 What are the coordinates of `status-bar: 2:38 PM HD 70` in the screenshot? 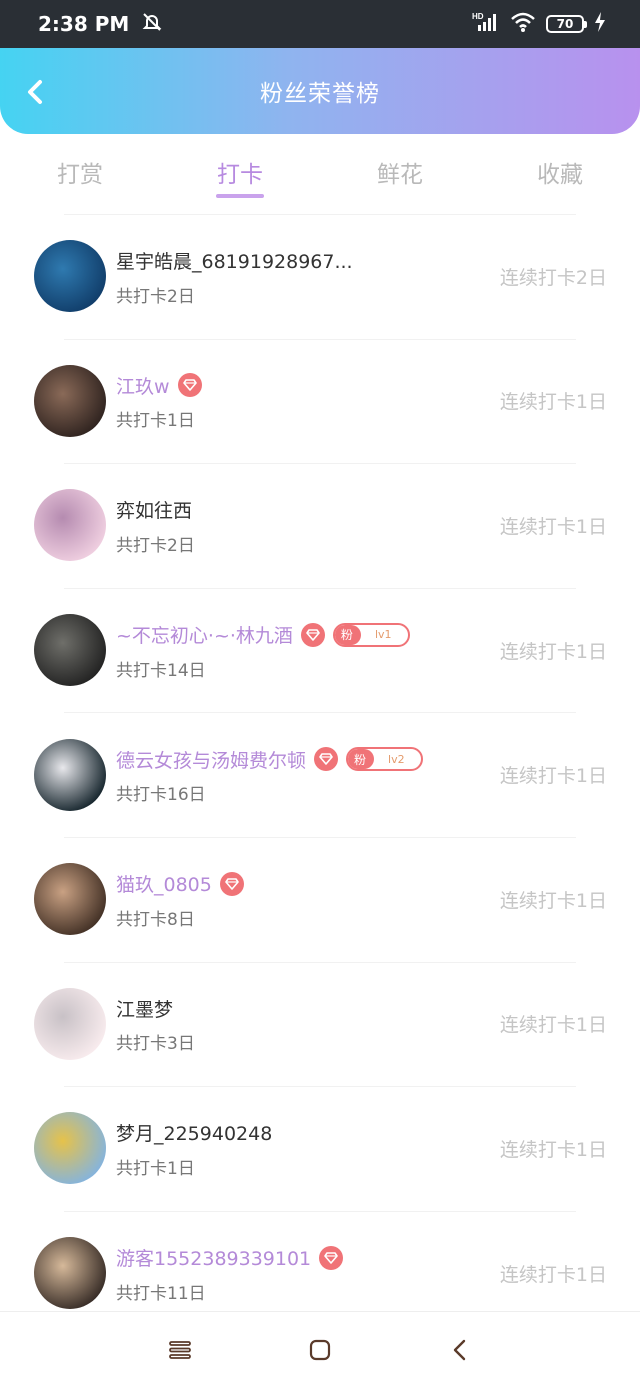 It's located at (320, 24).